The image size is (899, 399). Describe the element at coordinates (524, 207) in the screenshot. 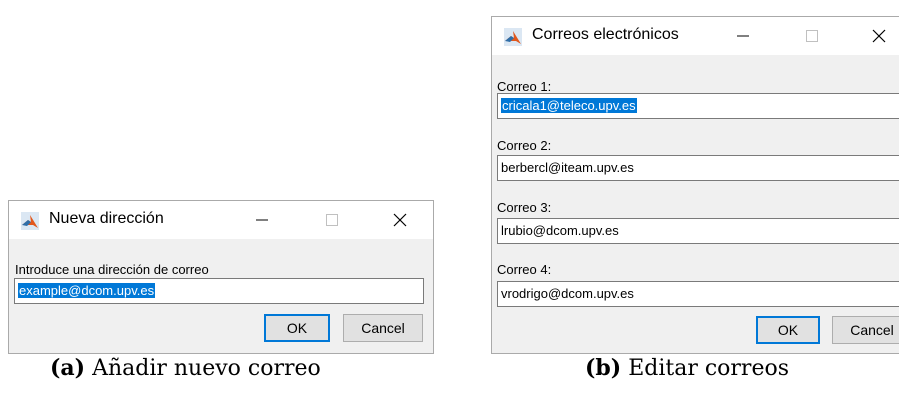

I see `correo-3-label: Correo 3:` at that location.